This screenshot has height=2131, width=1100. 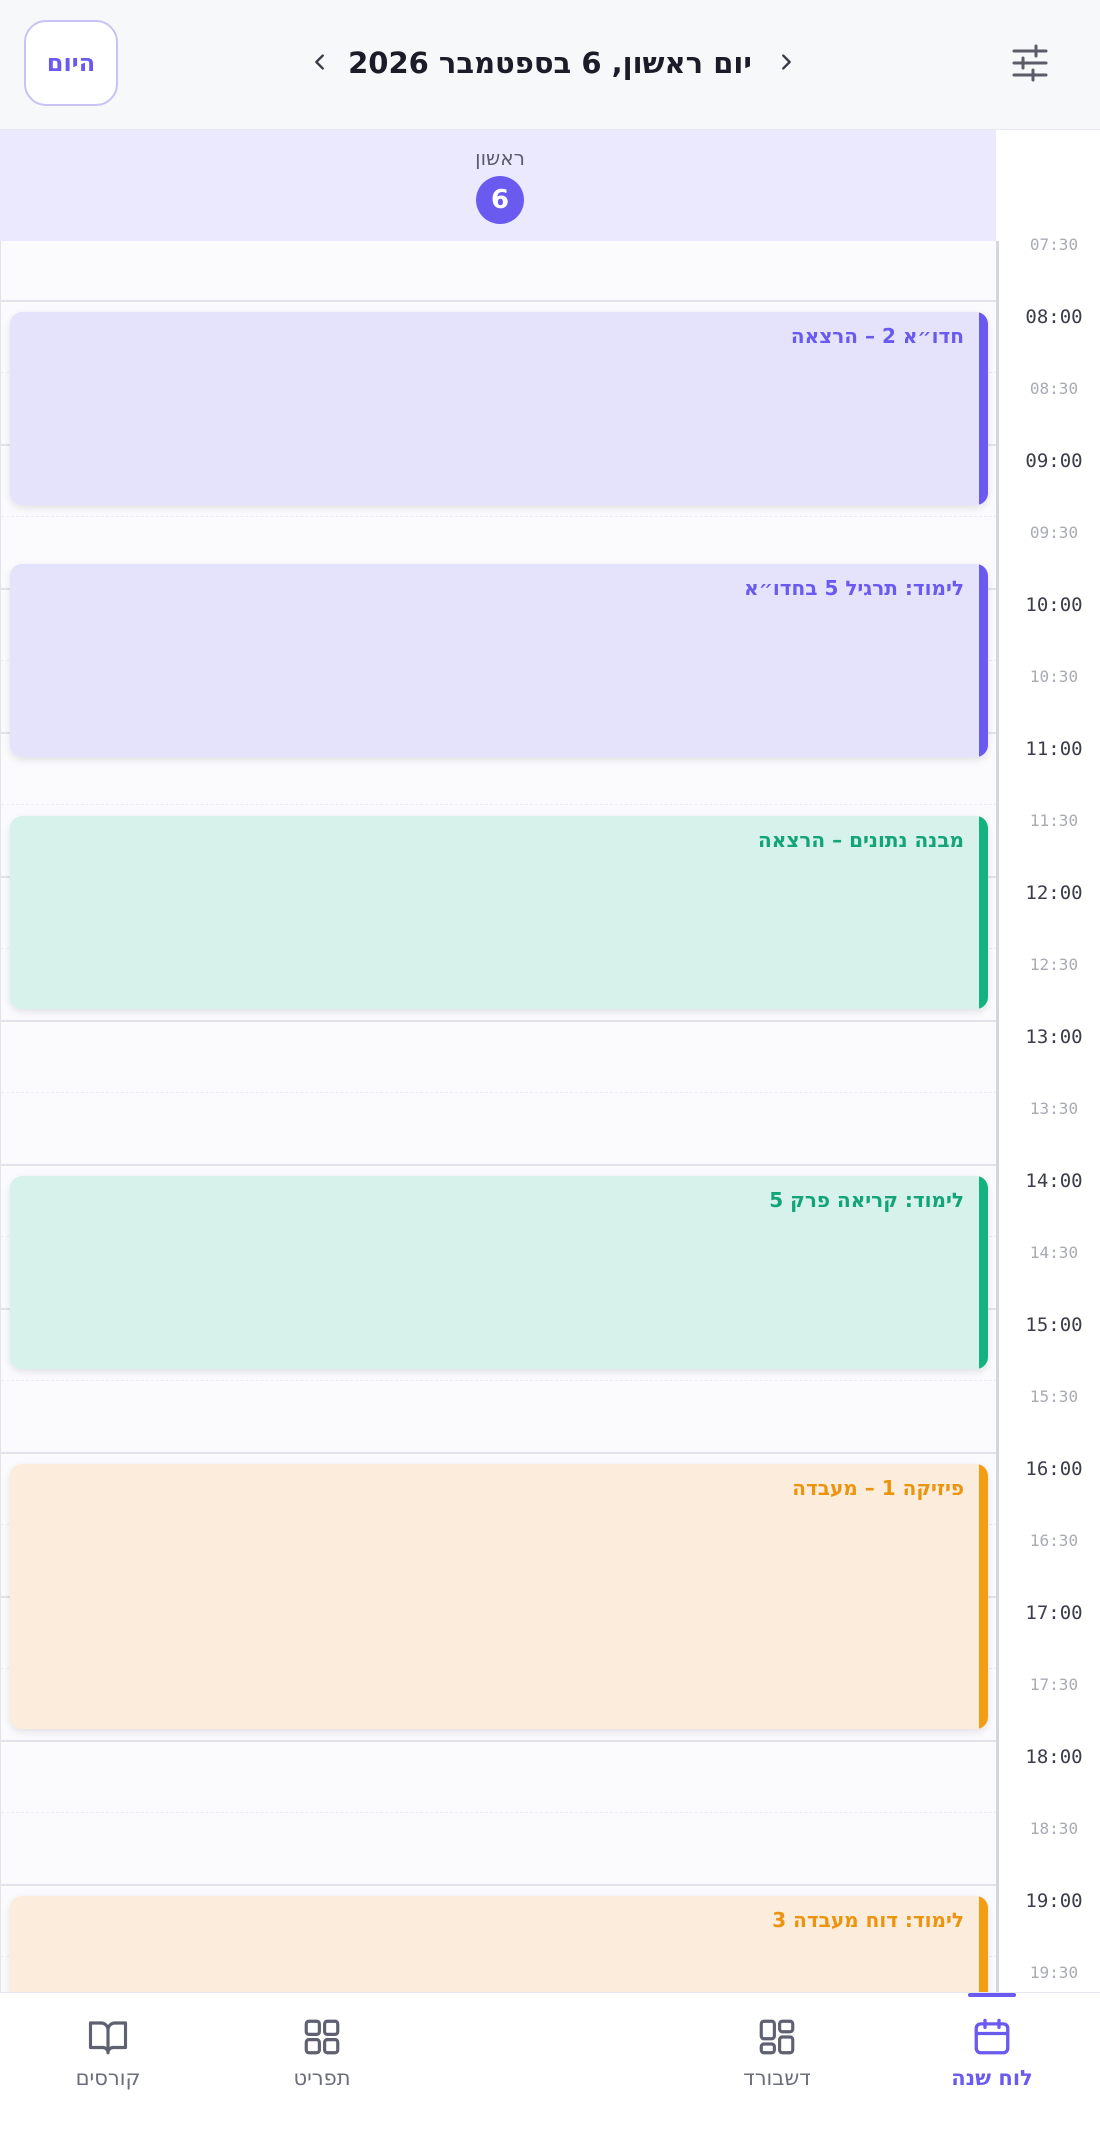 I want to click on time-label: 08:00, so click(x=1054, y=317).